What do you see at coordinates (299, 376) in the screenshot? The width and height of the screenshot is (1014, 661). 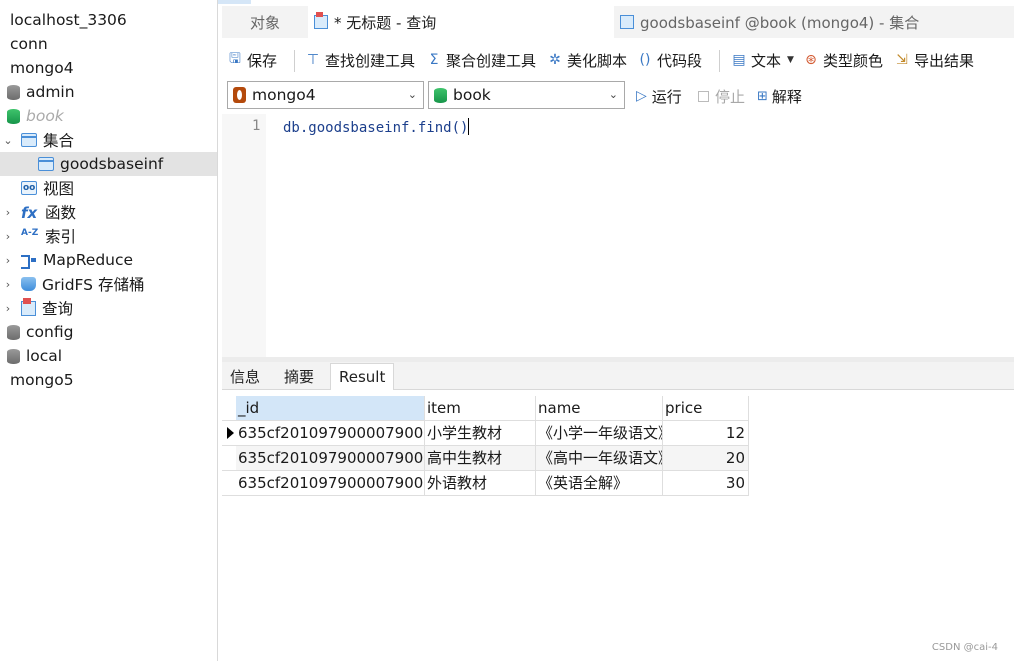 I see `tab-summary: 摘要` at bounding box center [299, 376].